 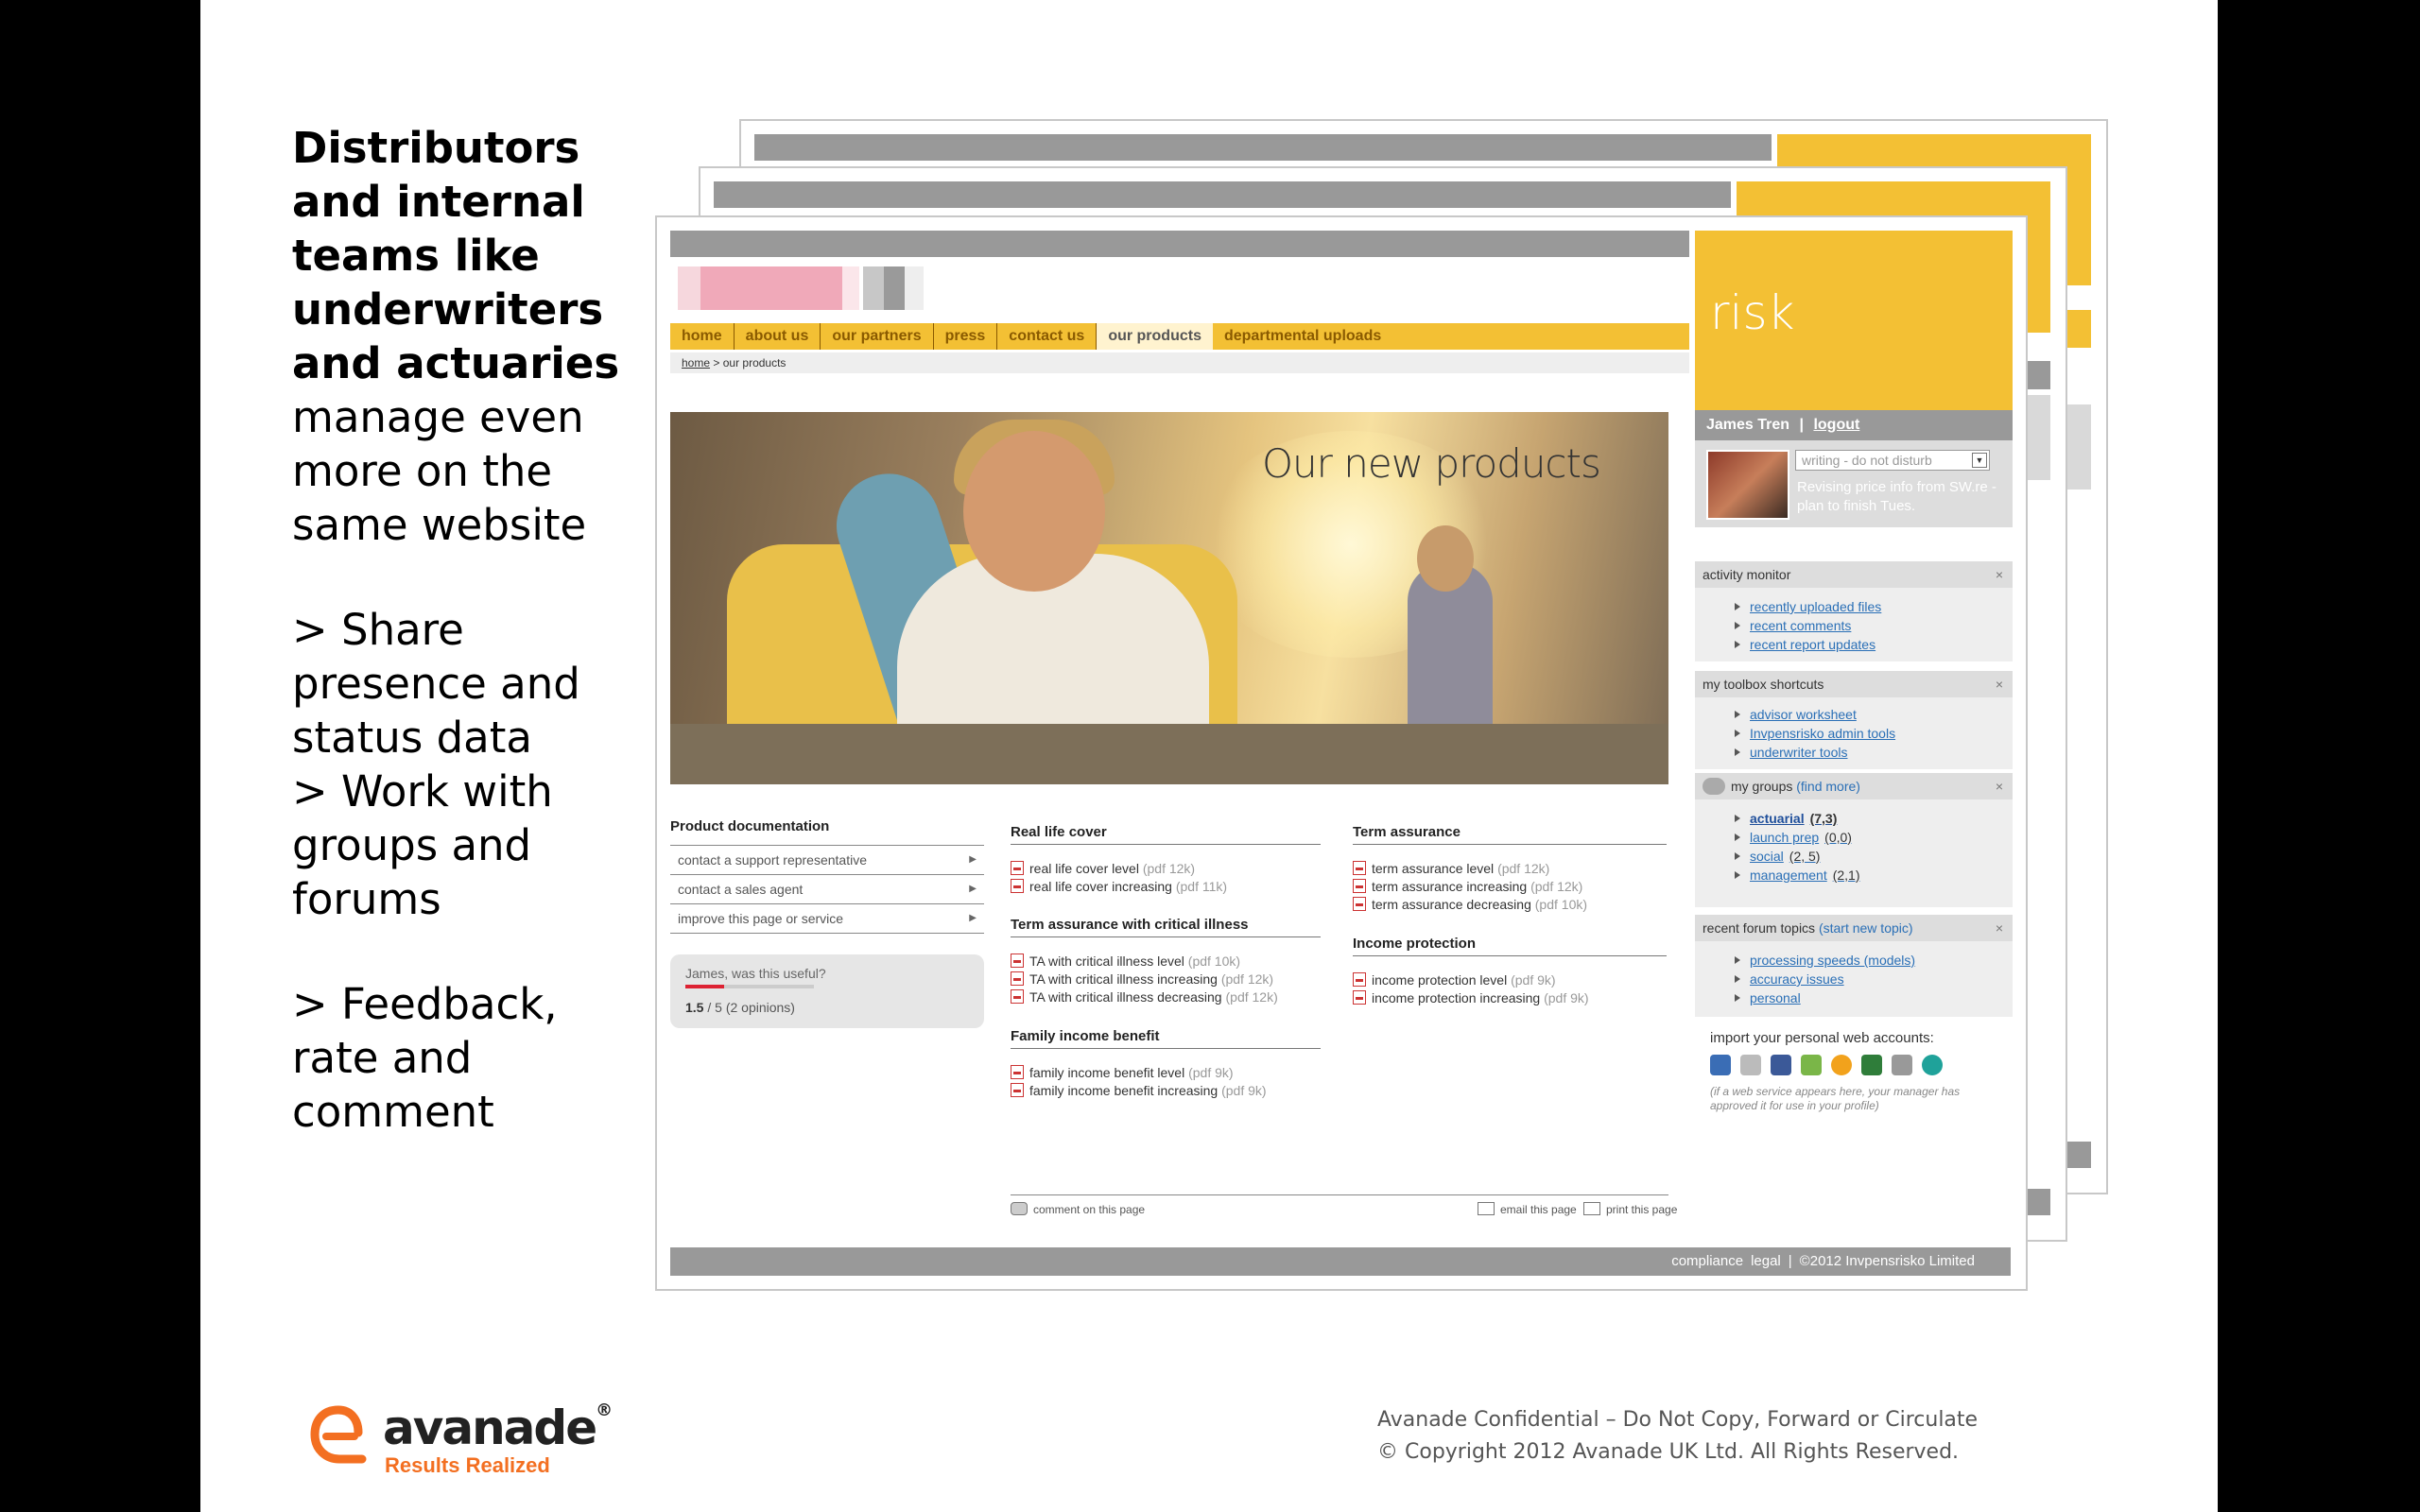 What do you see at coordinates (1471, 980) in the screenshot?
I see `doc-link: income protection level (pdf 9k)` at bounding box center [1471, 980].